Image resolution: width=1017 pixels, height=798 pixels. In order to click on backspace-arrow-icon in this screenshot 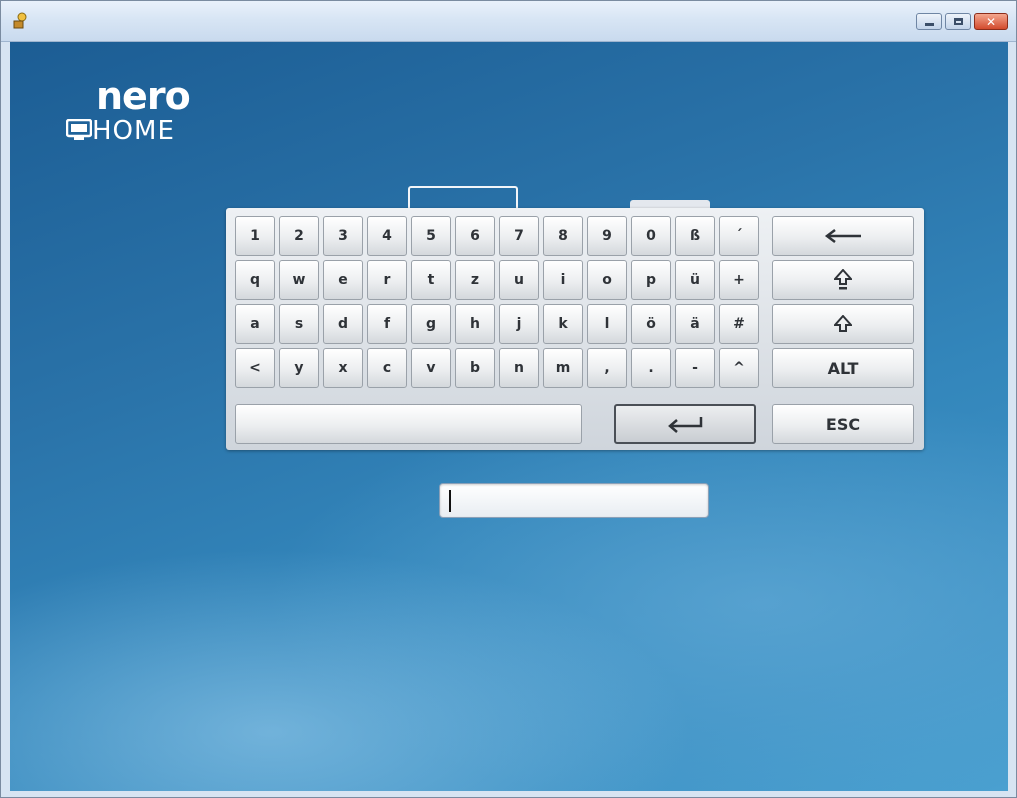, I will do `click(842, 236)`.